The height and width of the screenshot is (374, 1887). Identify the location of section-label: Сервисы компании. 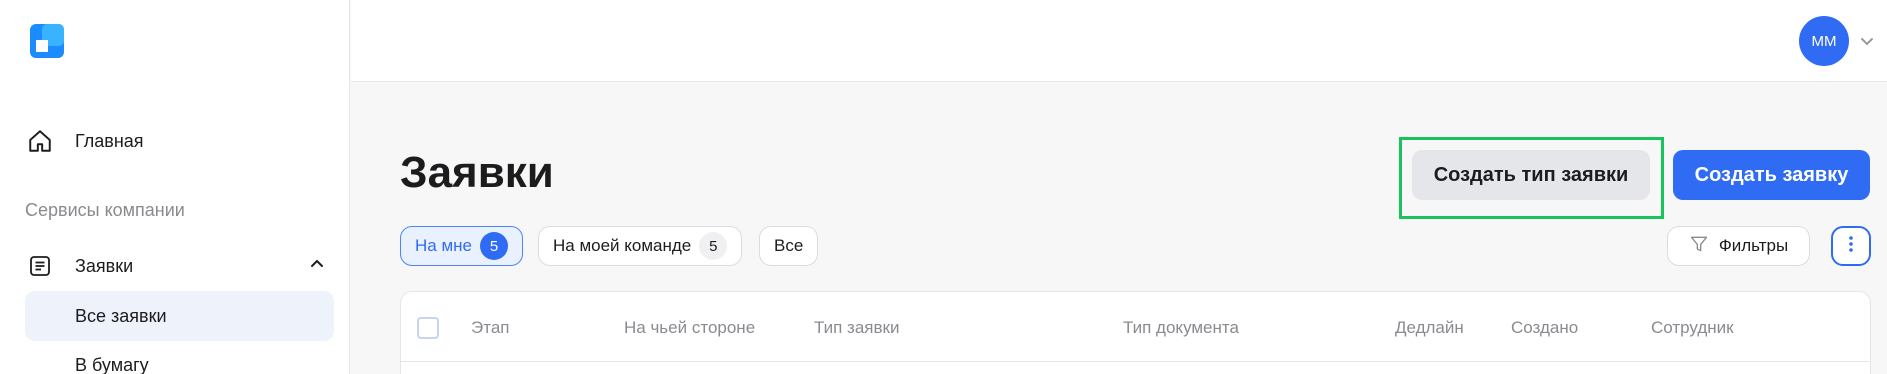
(105, 210).